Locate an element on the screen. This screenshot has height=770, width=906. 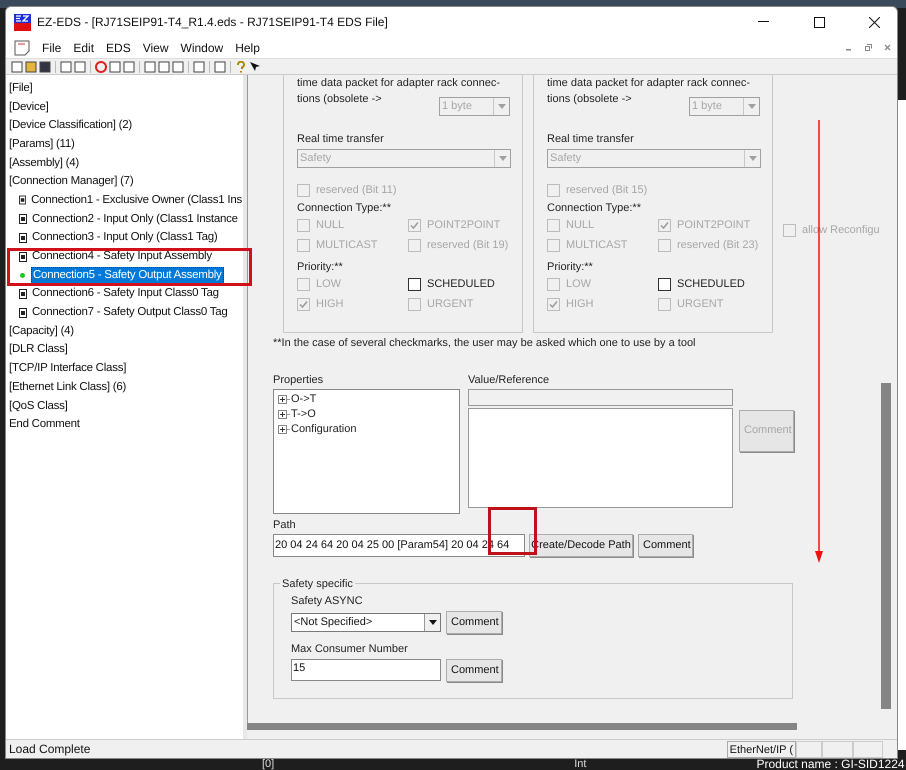
tree-item: Connection4 - Safety Input Assembly is located at coordinates (122, 256).